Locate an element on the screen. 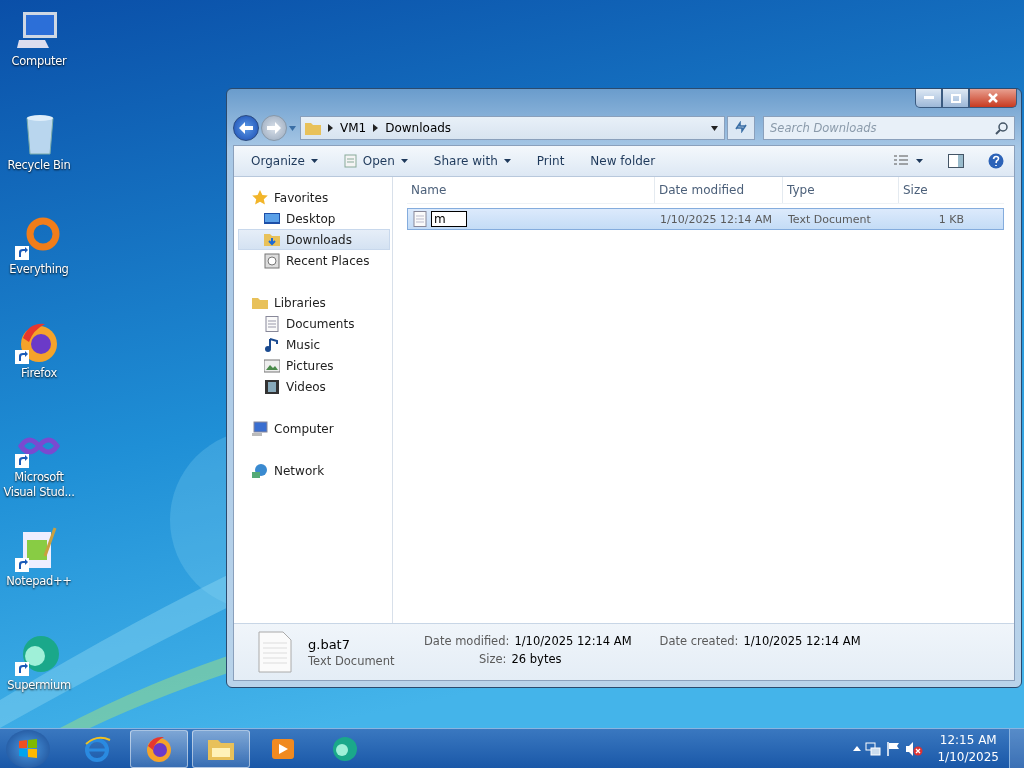 This screenshot has height=768, width=1024. nav-item: Pictures is located at coordinates (313, 365).